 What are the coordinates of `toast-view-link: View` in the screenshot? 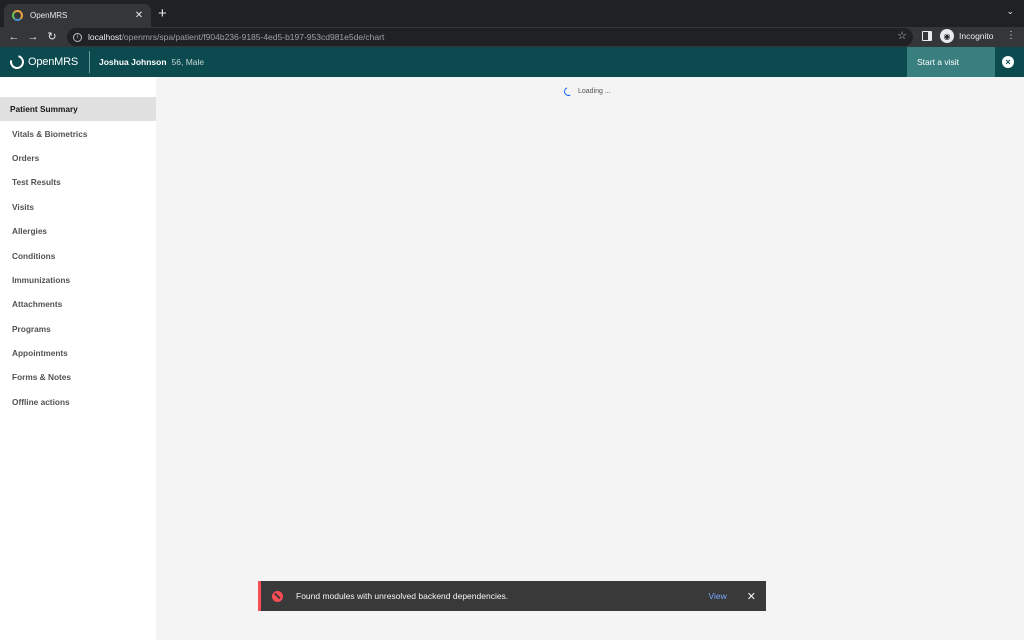 It's located at (718, 596).